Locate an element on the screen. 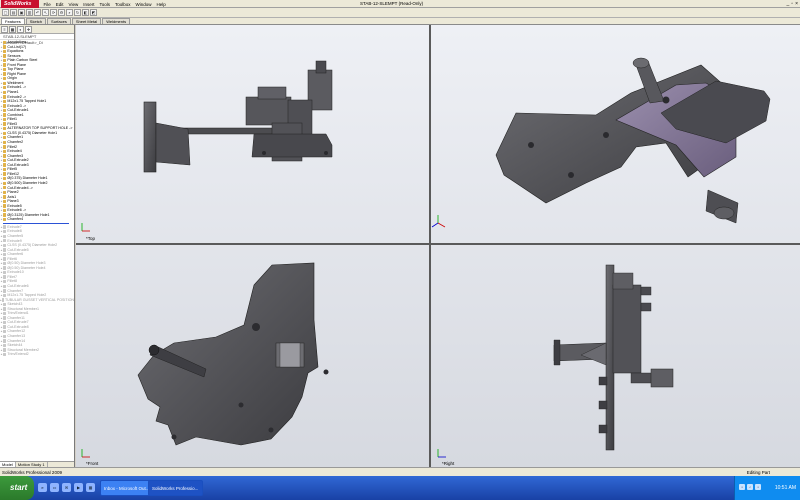 This screenshot has width=800, height=500. ie-icon: e is located at coordinates (42, 487).